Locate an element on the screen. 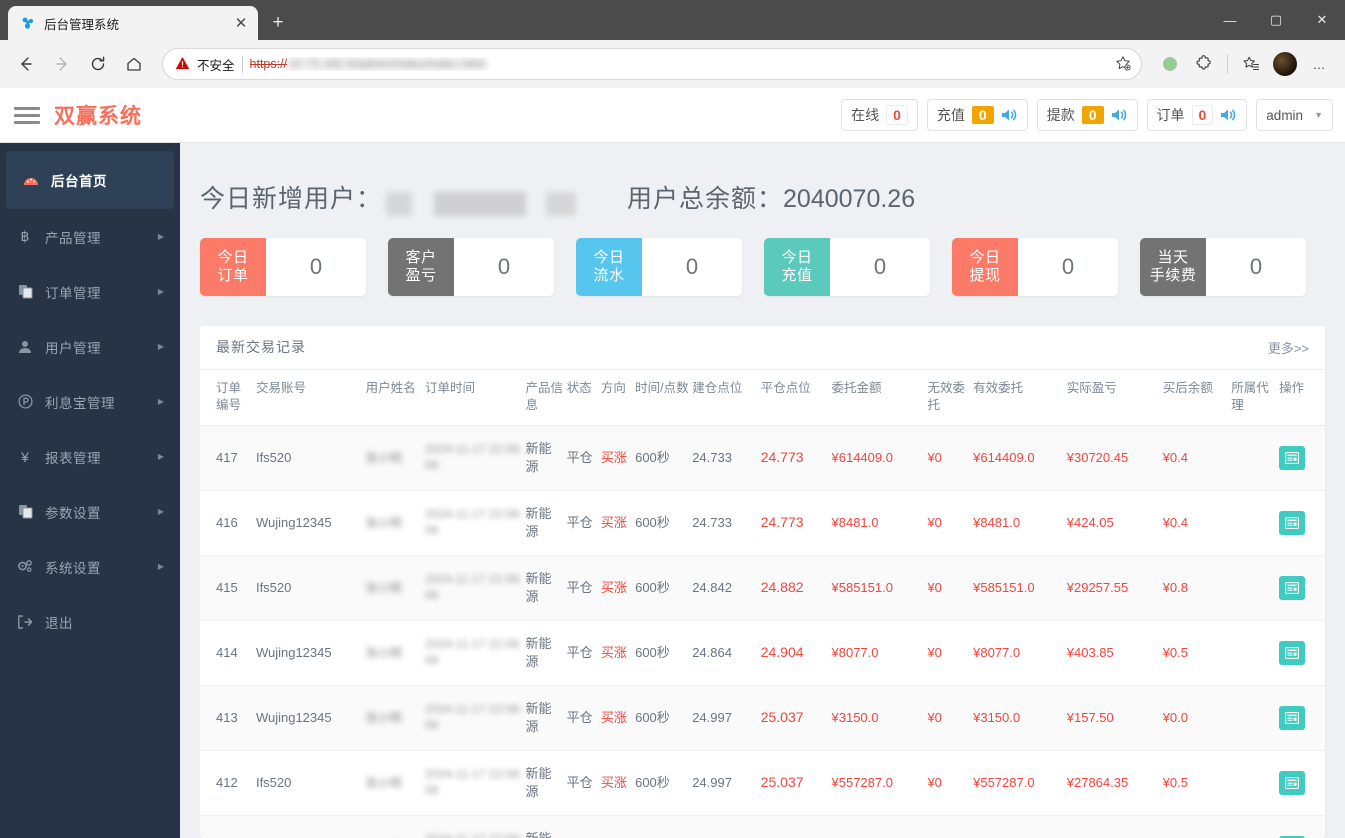 Image resolution: width=1345 pixels, height=838 pixels. header-stat-order: 订单 0 is located at coordinates (1197, 115).